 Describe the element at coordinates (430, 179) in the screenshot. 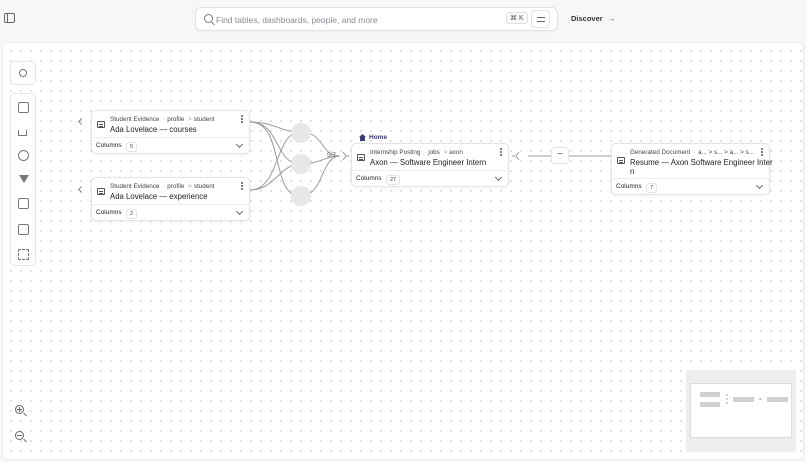

I see `node-columns-toggle: Columns 27` at that location.